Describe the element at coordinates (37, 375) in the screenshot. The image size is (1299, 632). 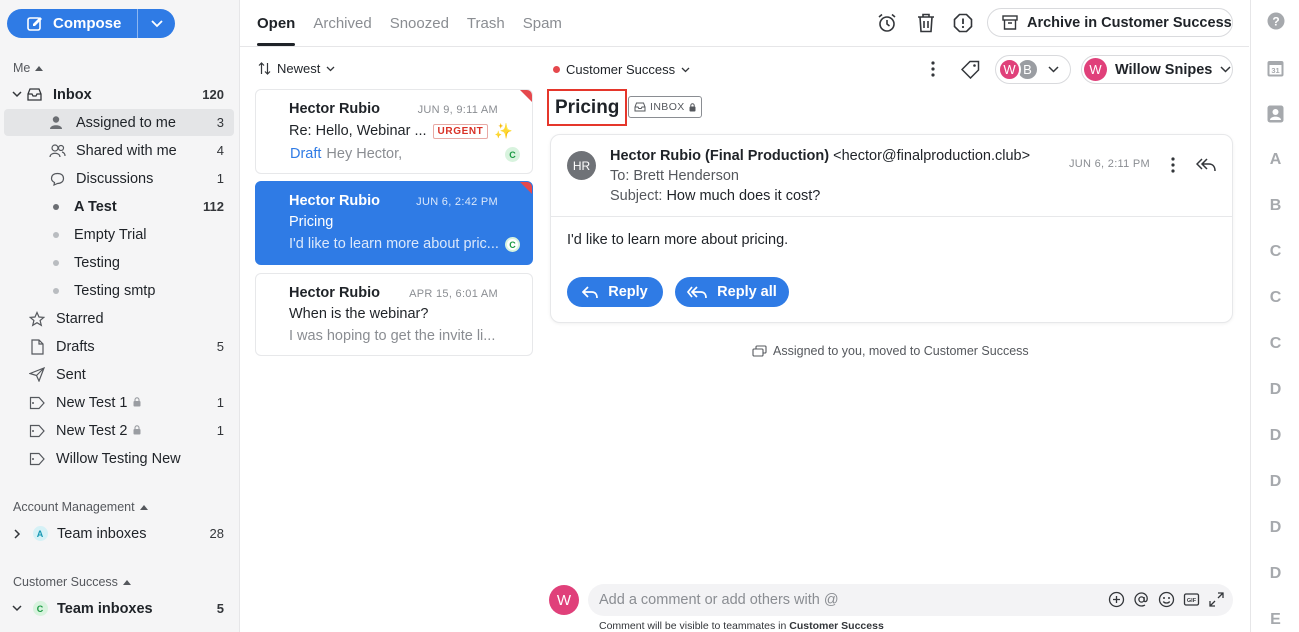
I see `send-icon` at that location.